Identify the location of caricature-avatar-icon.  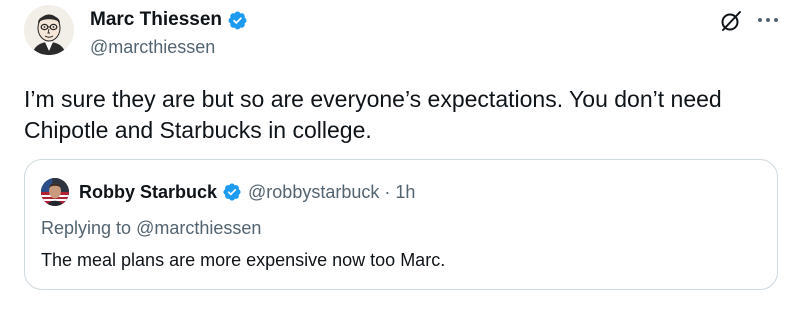
(49, 30).